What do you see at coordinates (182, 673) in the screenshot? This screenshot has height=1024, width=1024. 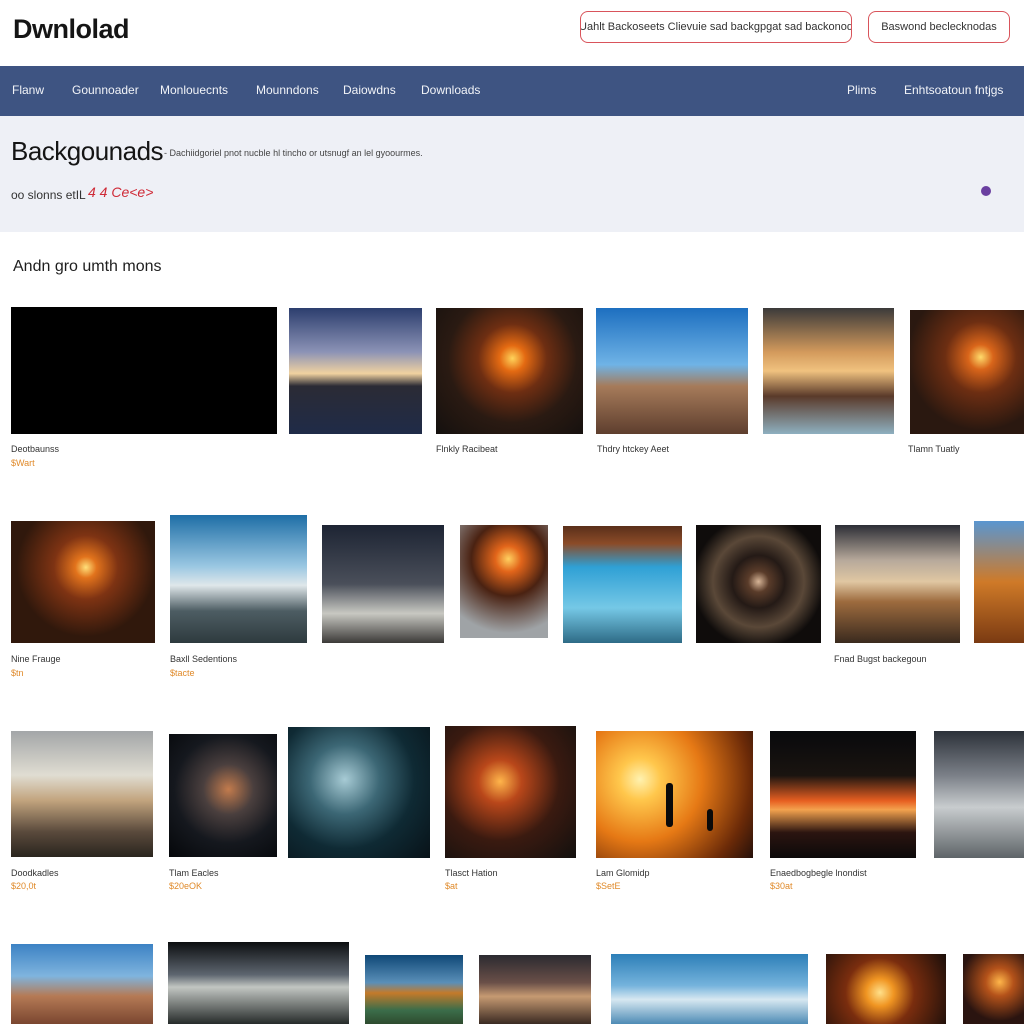 I see `thumbnail-price: $tacte` at bounding box center [182, 673].